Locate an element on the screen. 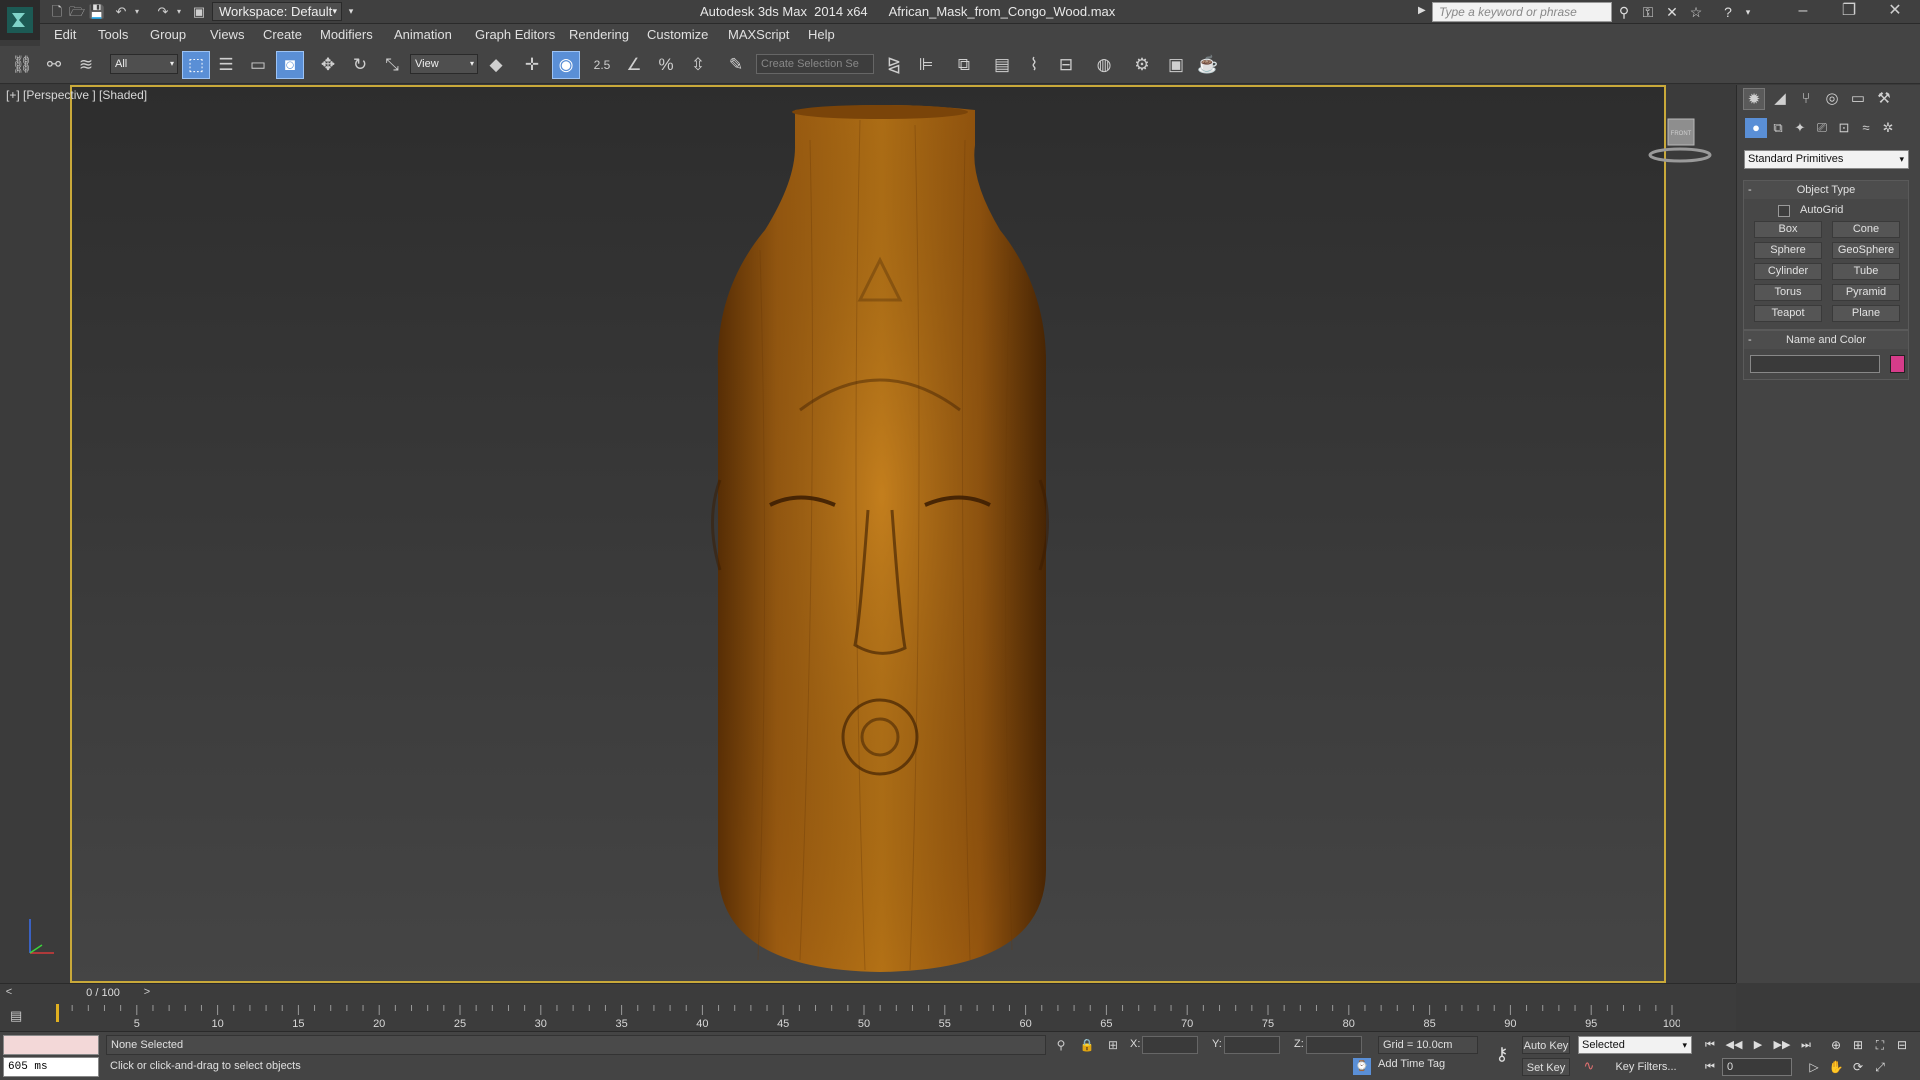  menu-views: Views is located at coordinates (227, 34).